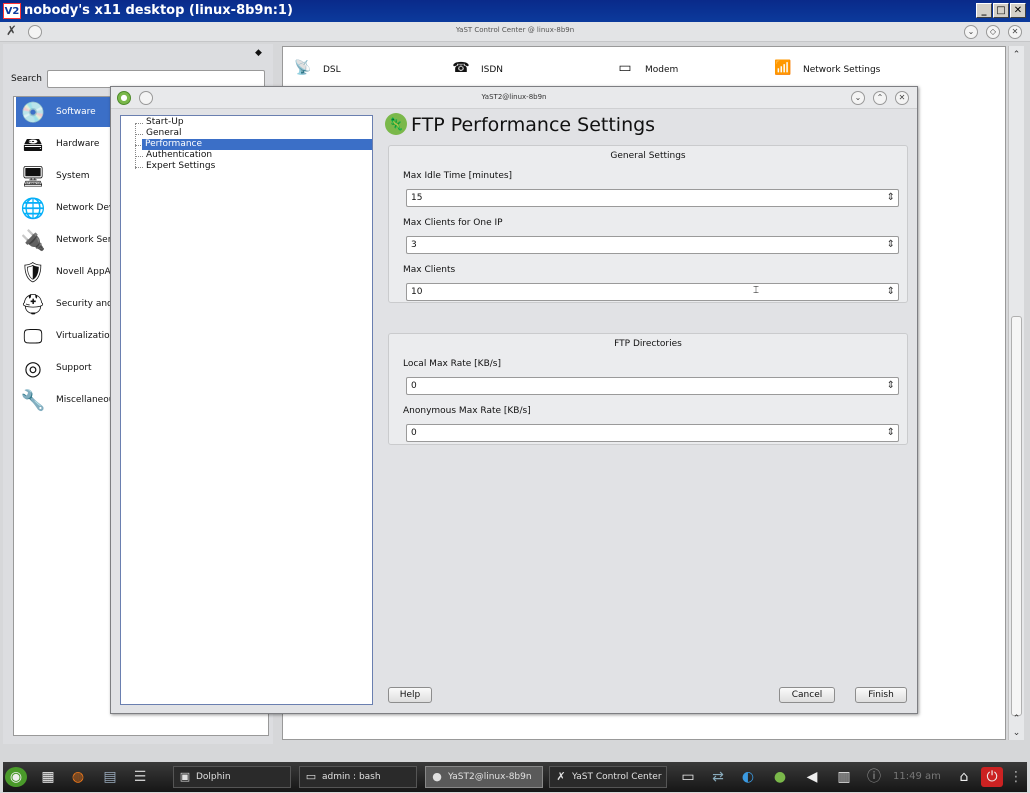 The image size is (1030, 793). I want to click on minimize-button: _, so click(984, 10).